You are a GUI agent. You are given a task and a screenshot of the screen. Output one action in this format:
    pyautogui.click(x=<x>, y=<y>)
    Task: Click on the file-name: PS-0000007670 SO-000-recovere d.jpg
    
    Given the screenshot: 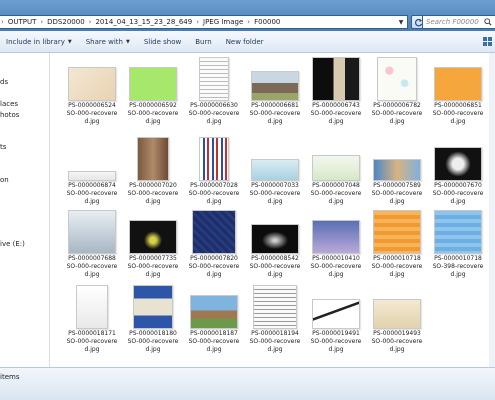 What is the action you would take?
    pyautogui.click(x=458, y=194)
    